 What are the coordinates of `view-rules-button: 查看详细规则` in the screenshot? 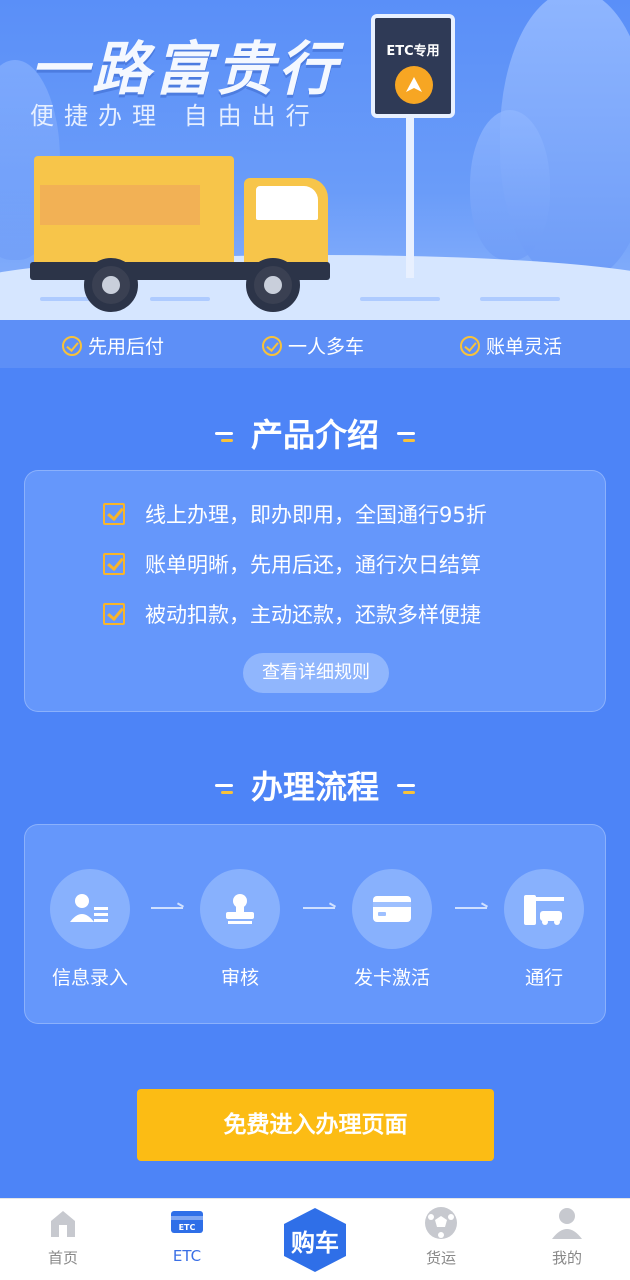 It's located at (316, 673).